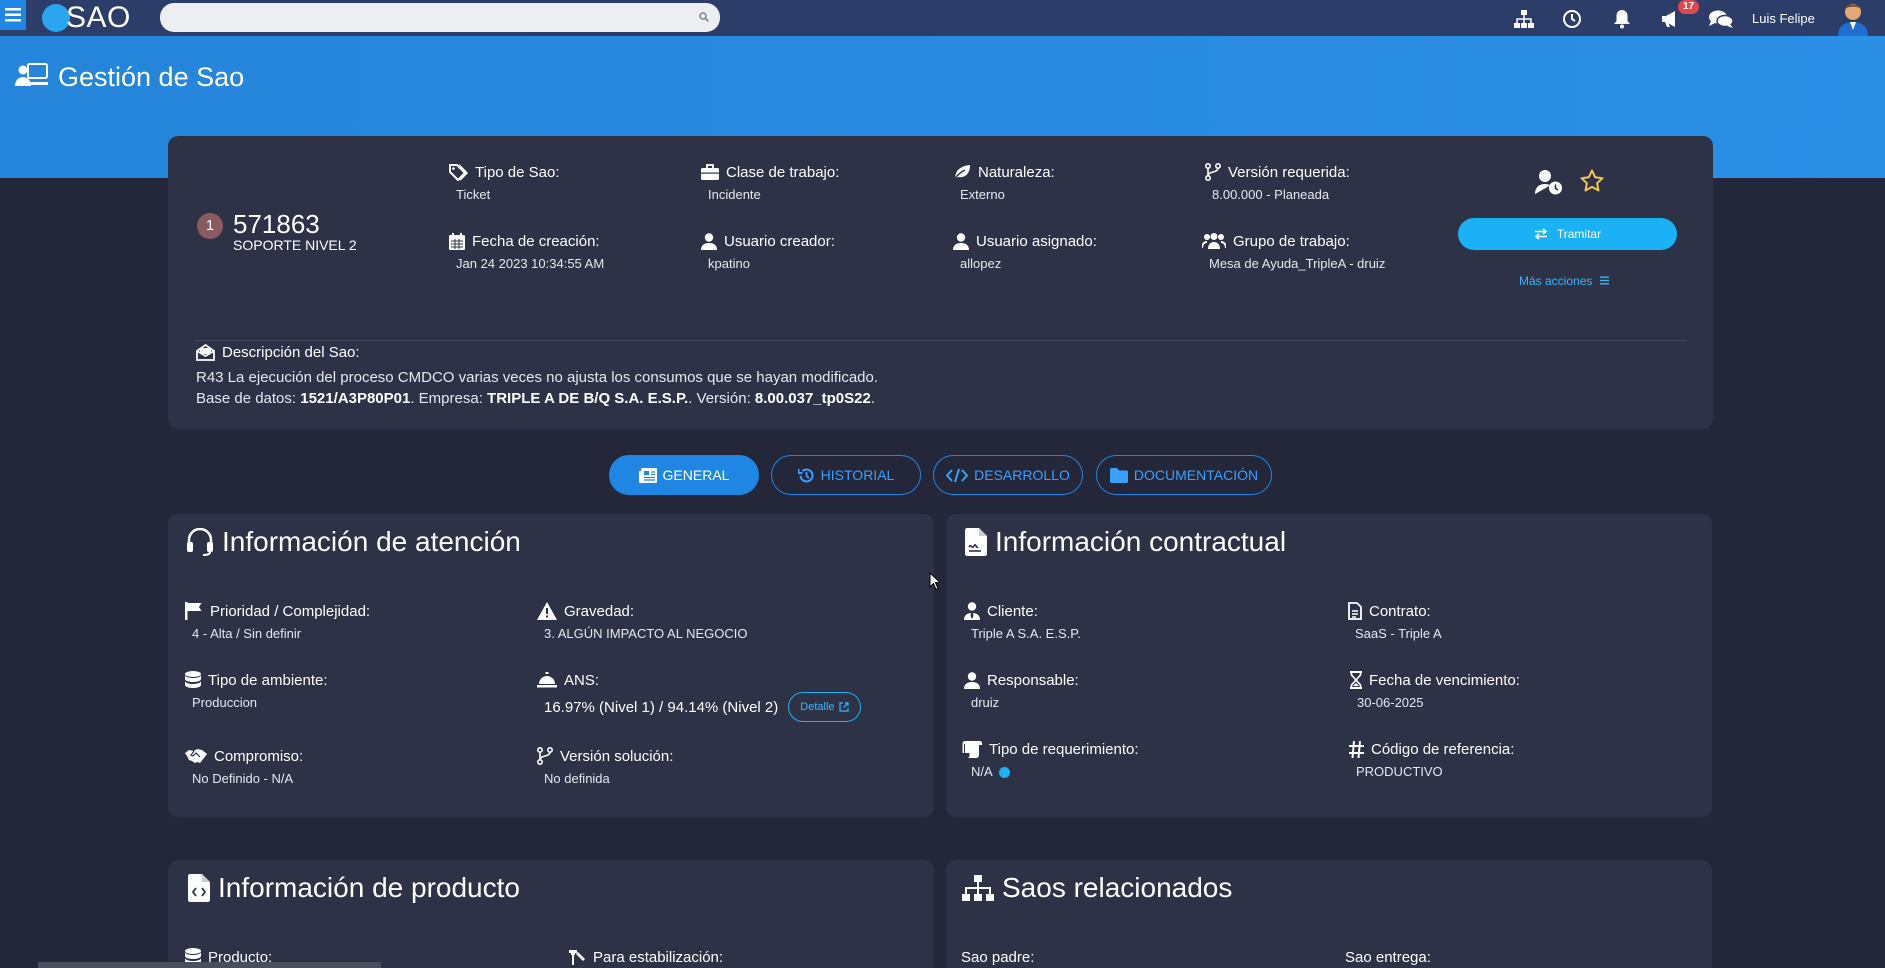 The image size is (1885, 968). I want to click on bell-concierge-icon, so click(547, 680).